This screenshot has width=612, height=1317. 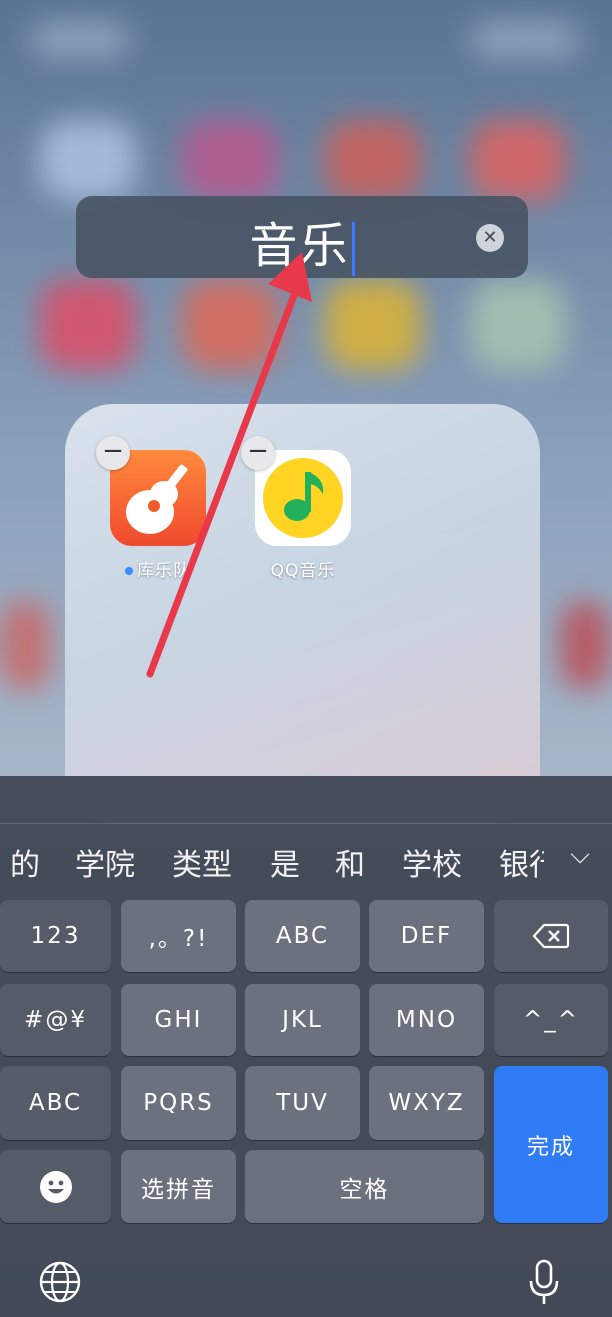 What do you see at coordinates (364, 1186) in the screenshot?
I see `space-key: 空格` at bounding box center [364, 1186].